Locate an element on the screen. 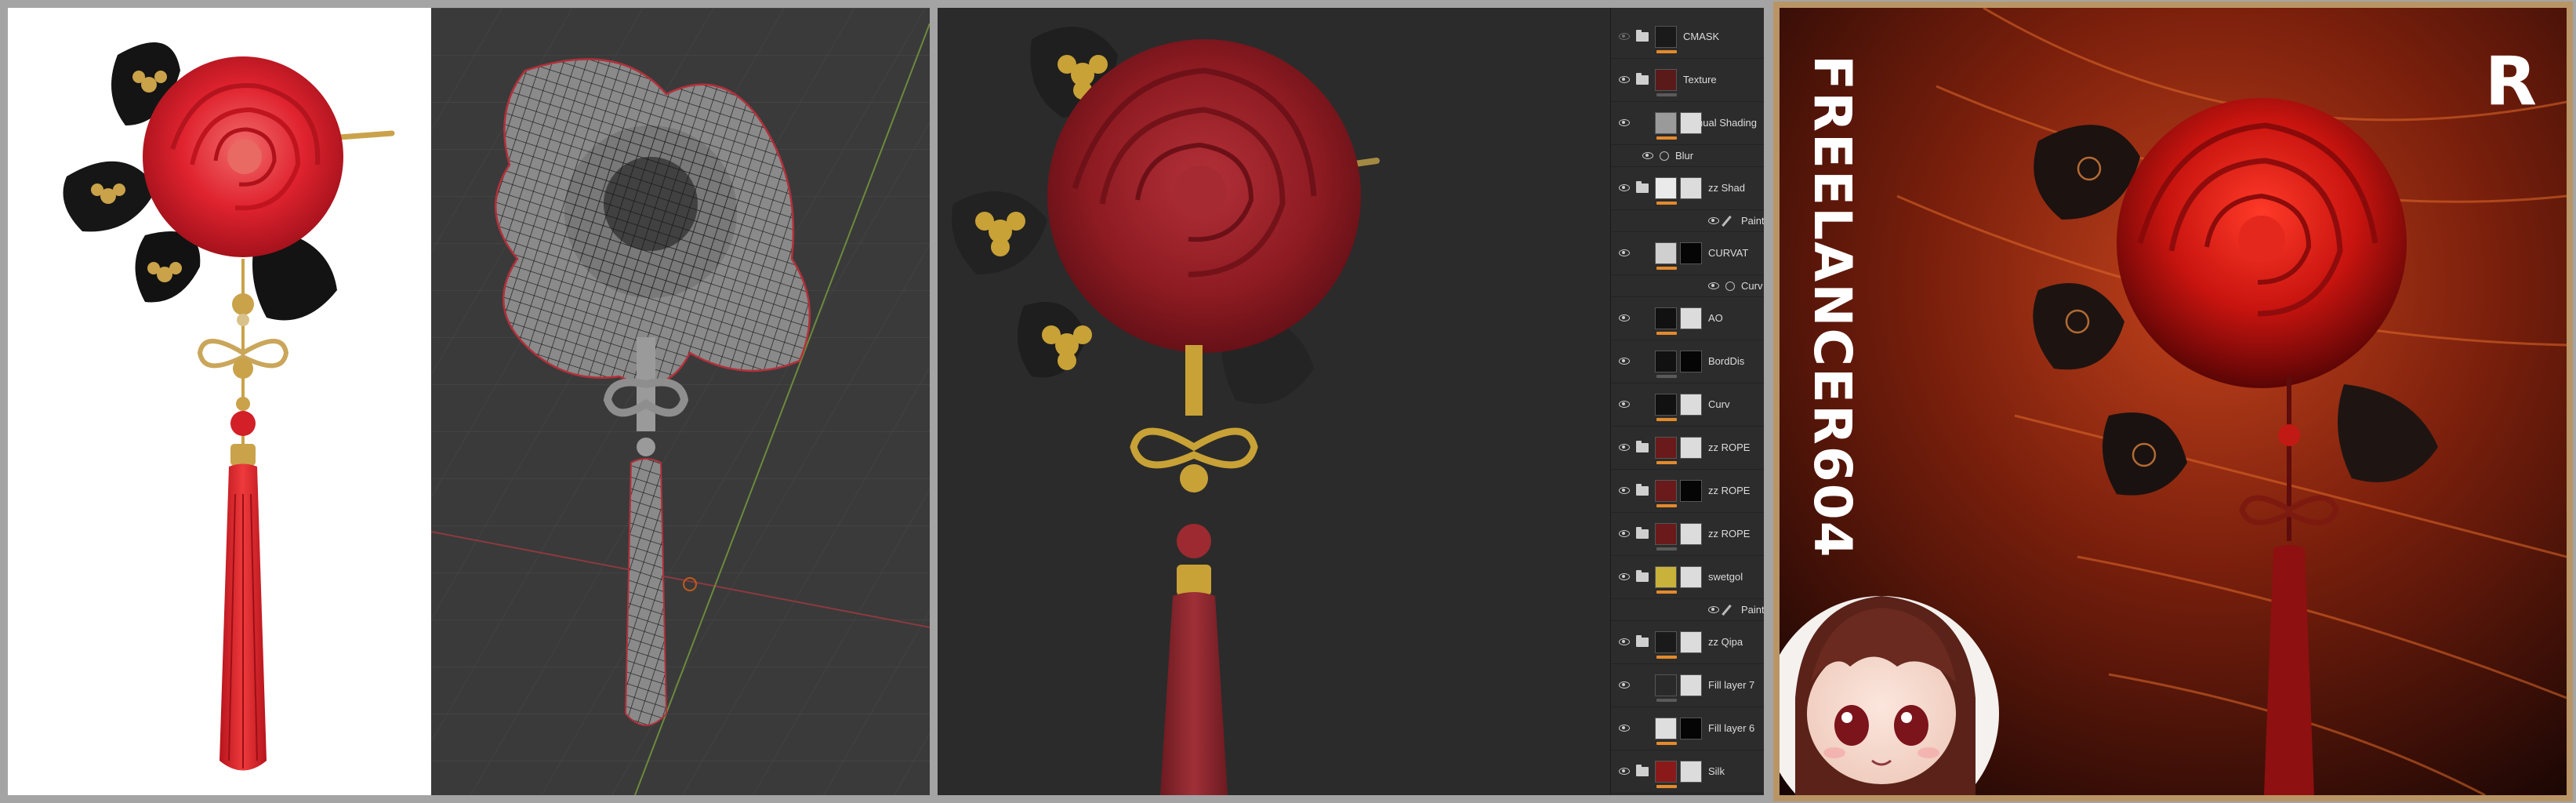  layer-name: CURVAT is located at coordinates (1728, 253).